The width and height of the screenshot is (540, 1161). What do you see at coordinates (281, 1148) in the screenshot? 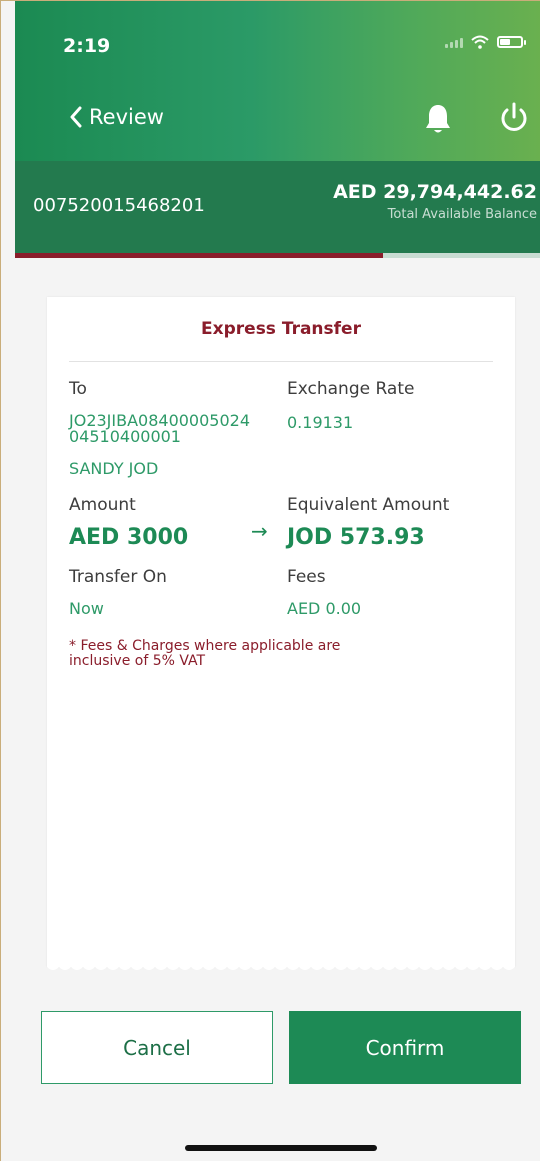
I see `home-indicator` at bounding box center [281, 1148].